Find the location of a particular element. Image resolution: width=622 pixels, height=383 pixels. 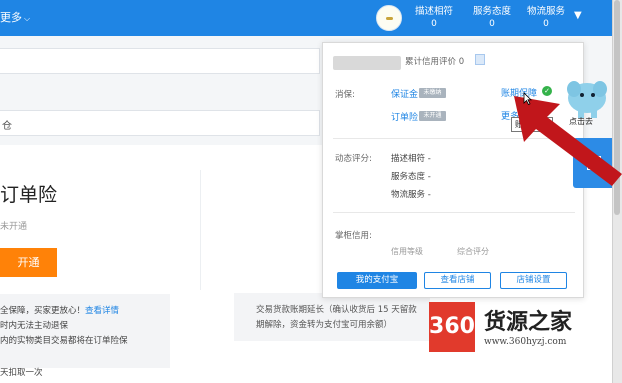

column-divider is located at coordinates (200, 230).